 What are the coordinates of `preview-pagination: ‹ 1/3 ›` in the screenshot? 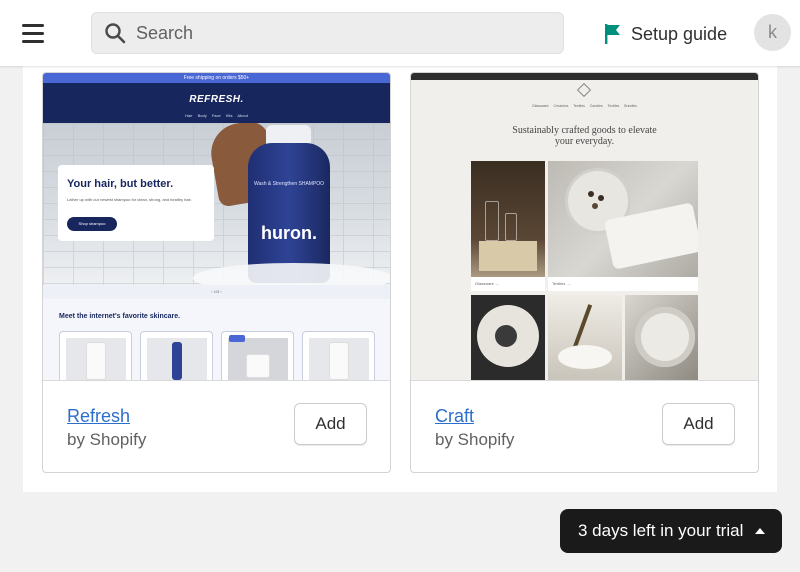 It's located at (216, 292).